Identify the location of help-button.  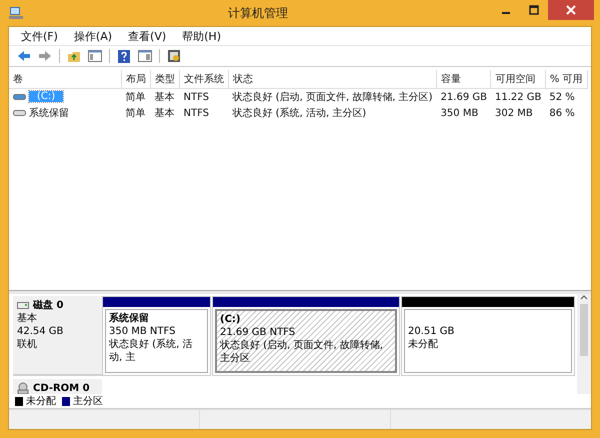
(124, 56).